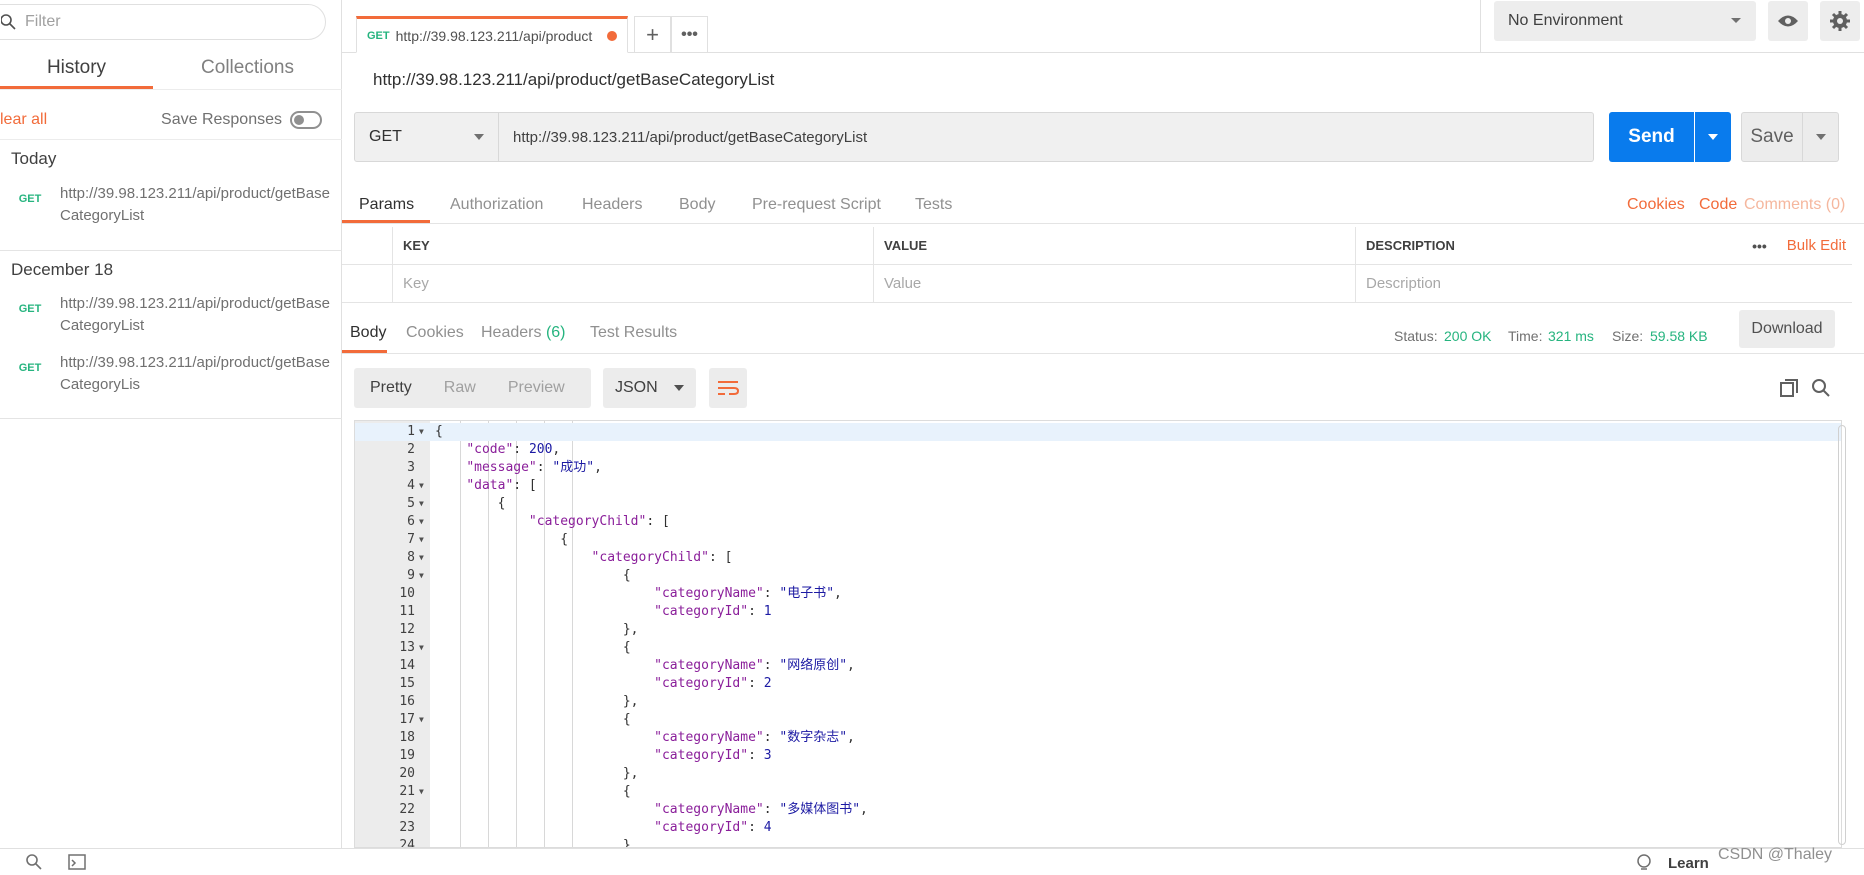  I want to click on code-line: 5 ▼ {, so click(1098, 504).